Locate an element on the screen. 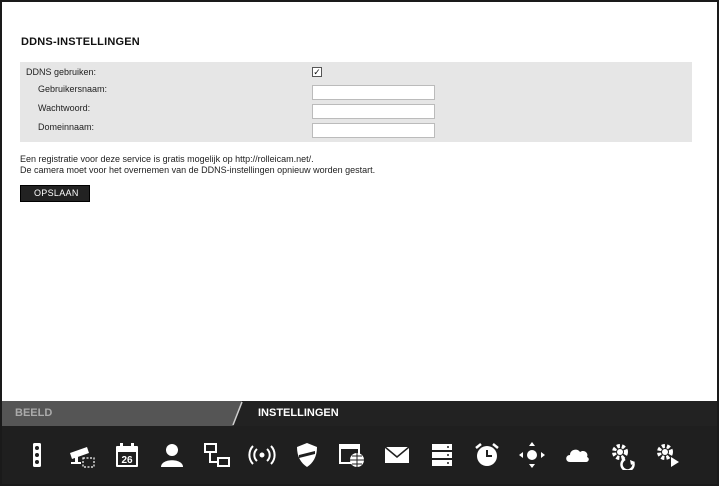 The width and height of the screenshot is (719, 486). password-row: Wachtwoord: is located at coordinates (356, 110).